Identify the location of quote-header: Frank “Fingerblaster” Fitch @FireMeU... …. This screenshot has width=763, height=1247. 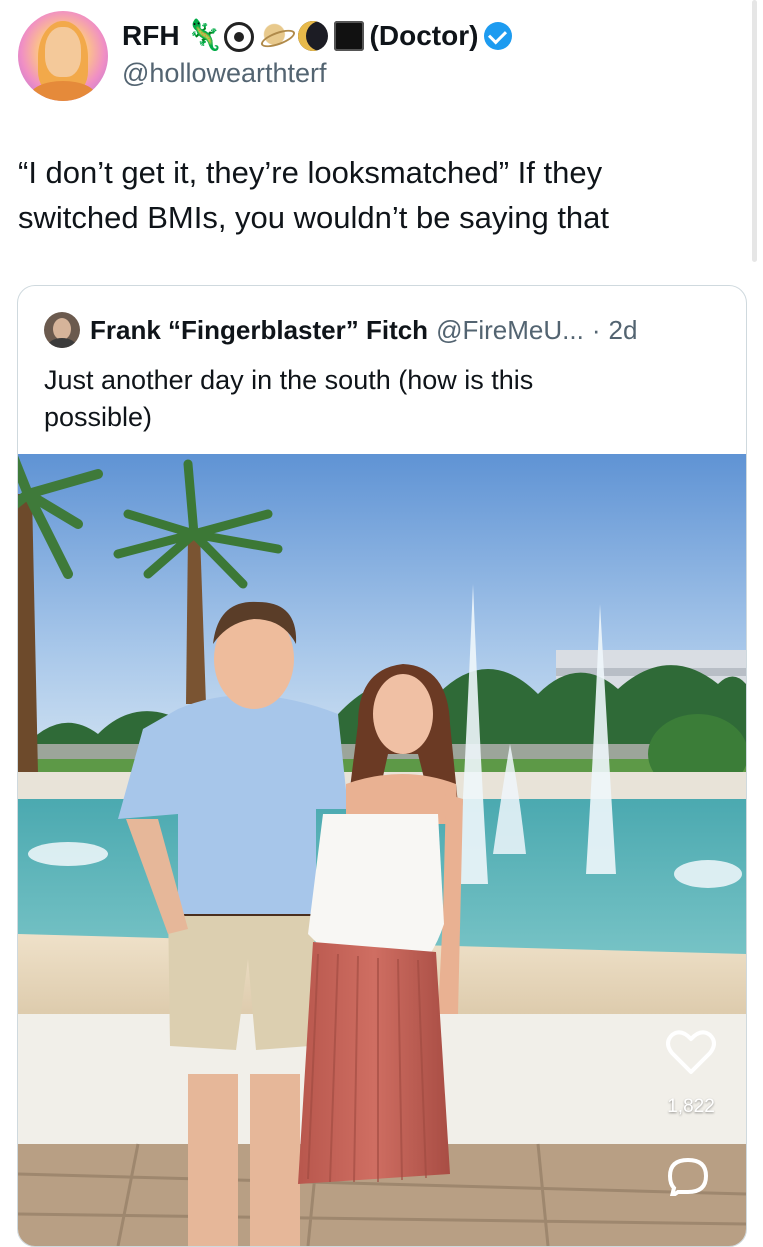
(363, 330).